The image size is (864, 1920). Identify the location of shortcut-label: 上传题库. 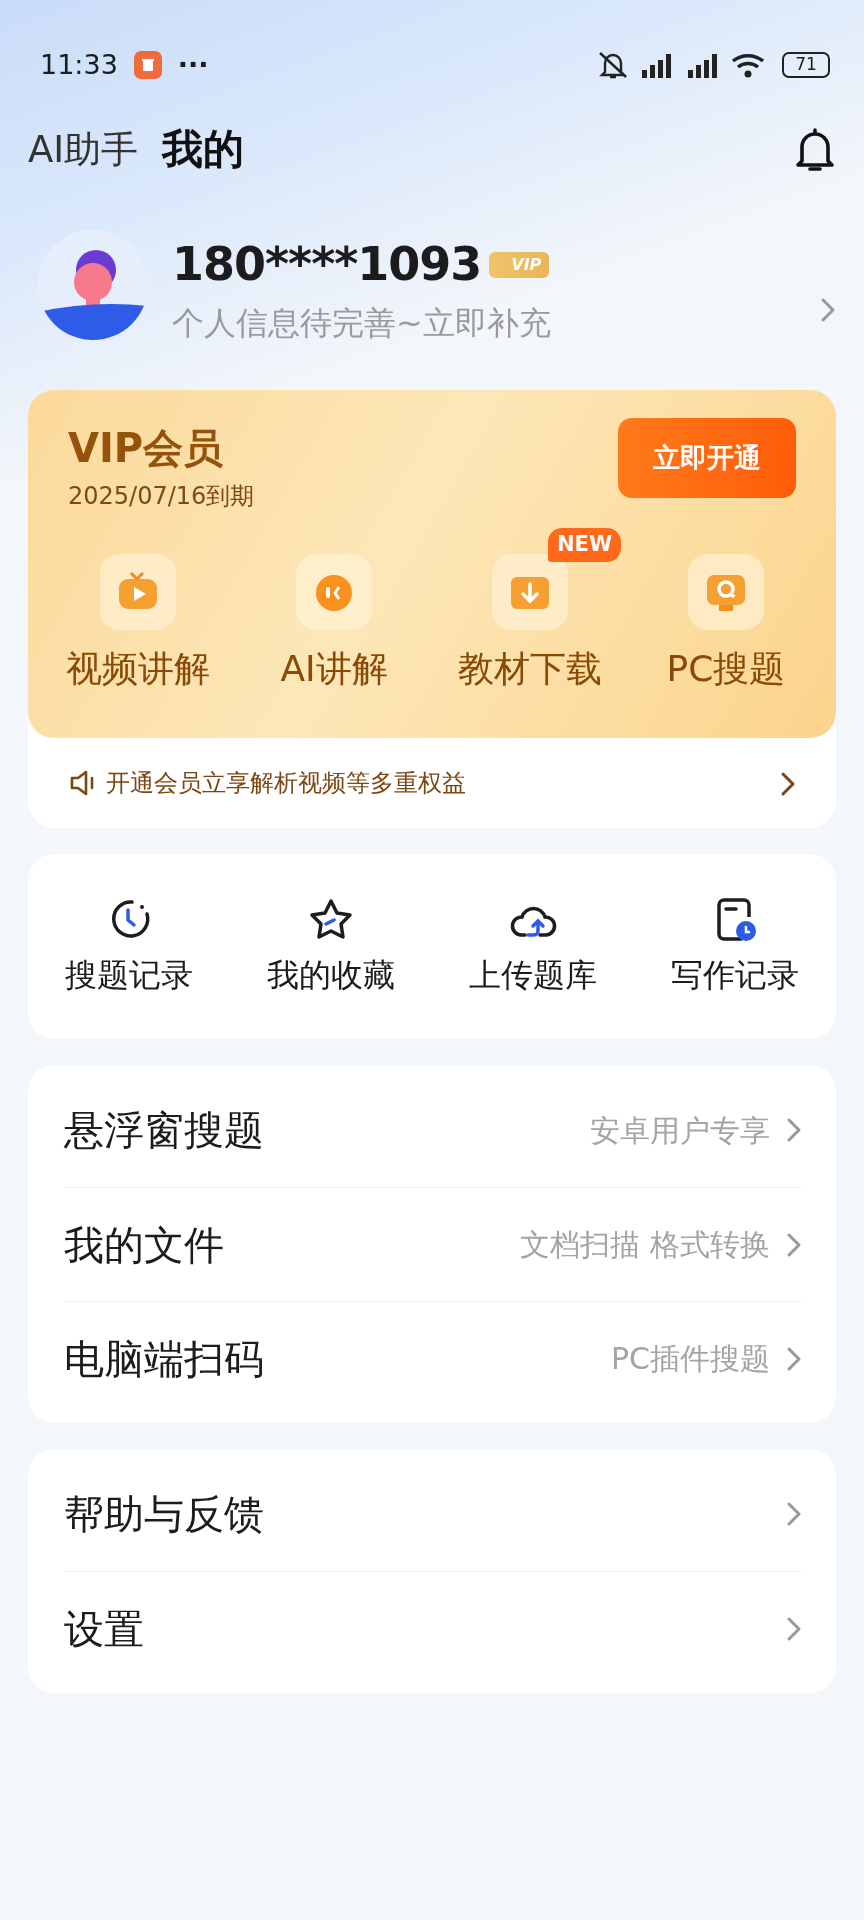
(533, 974).